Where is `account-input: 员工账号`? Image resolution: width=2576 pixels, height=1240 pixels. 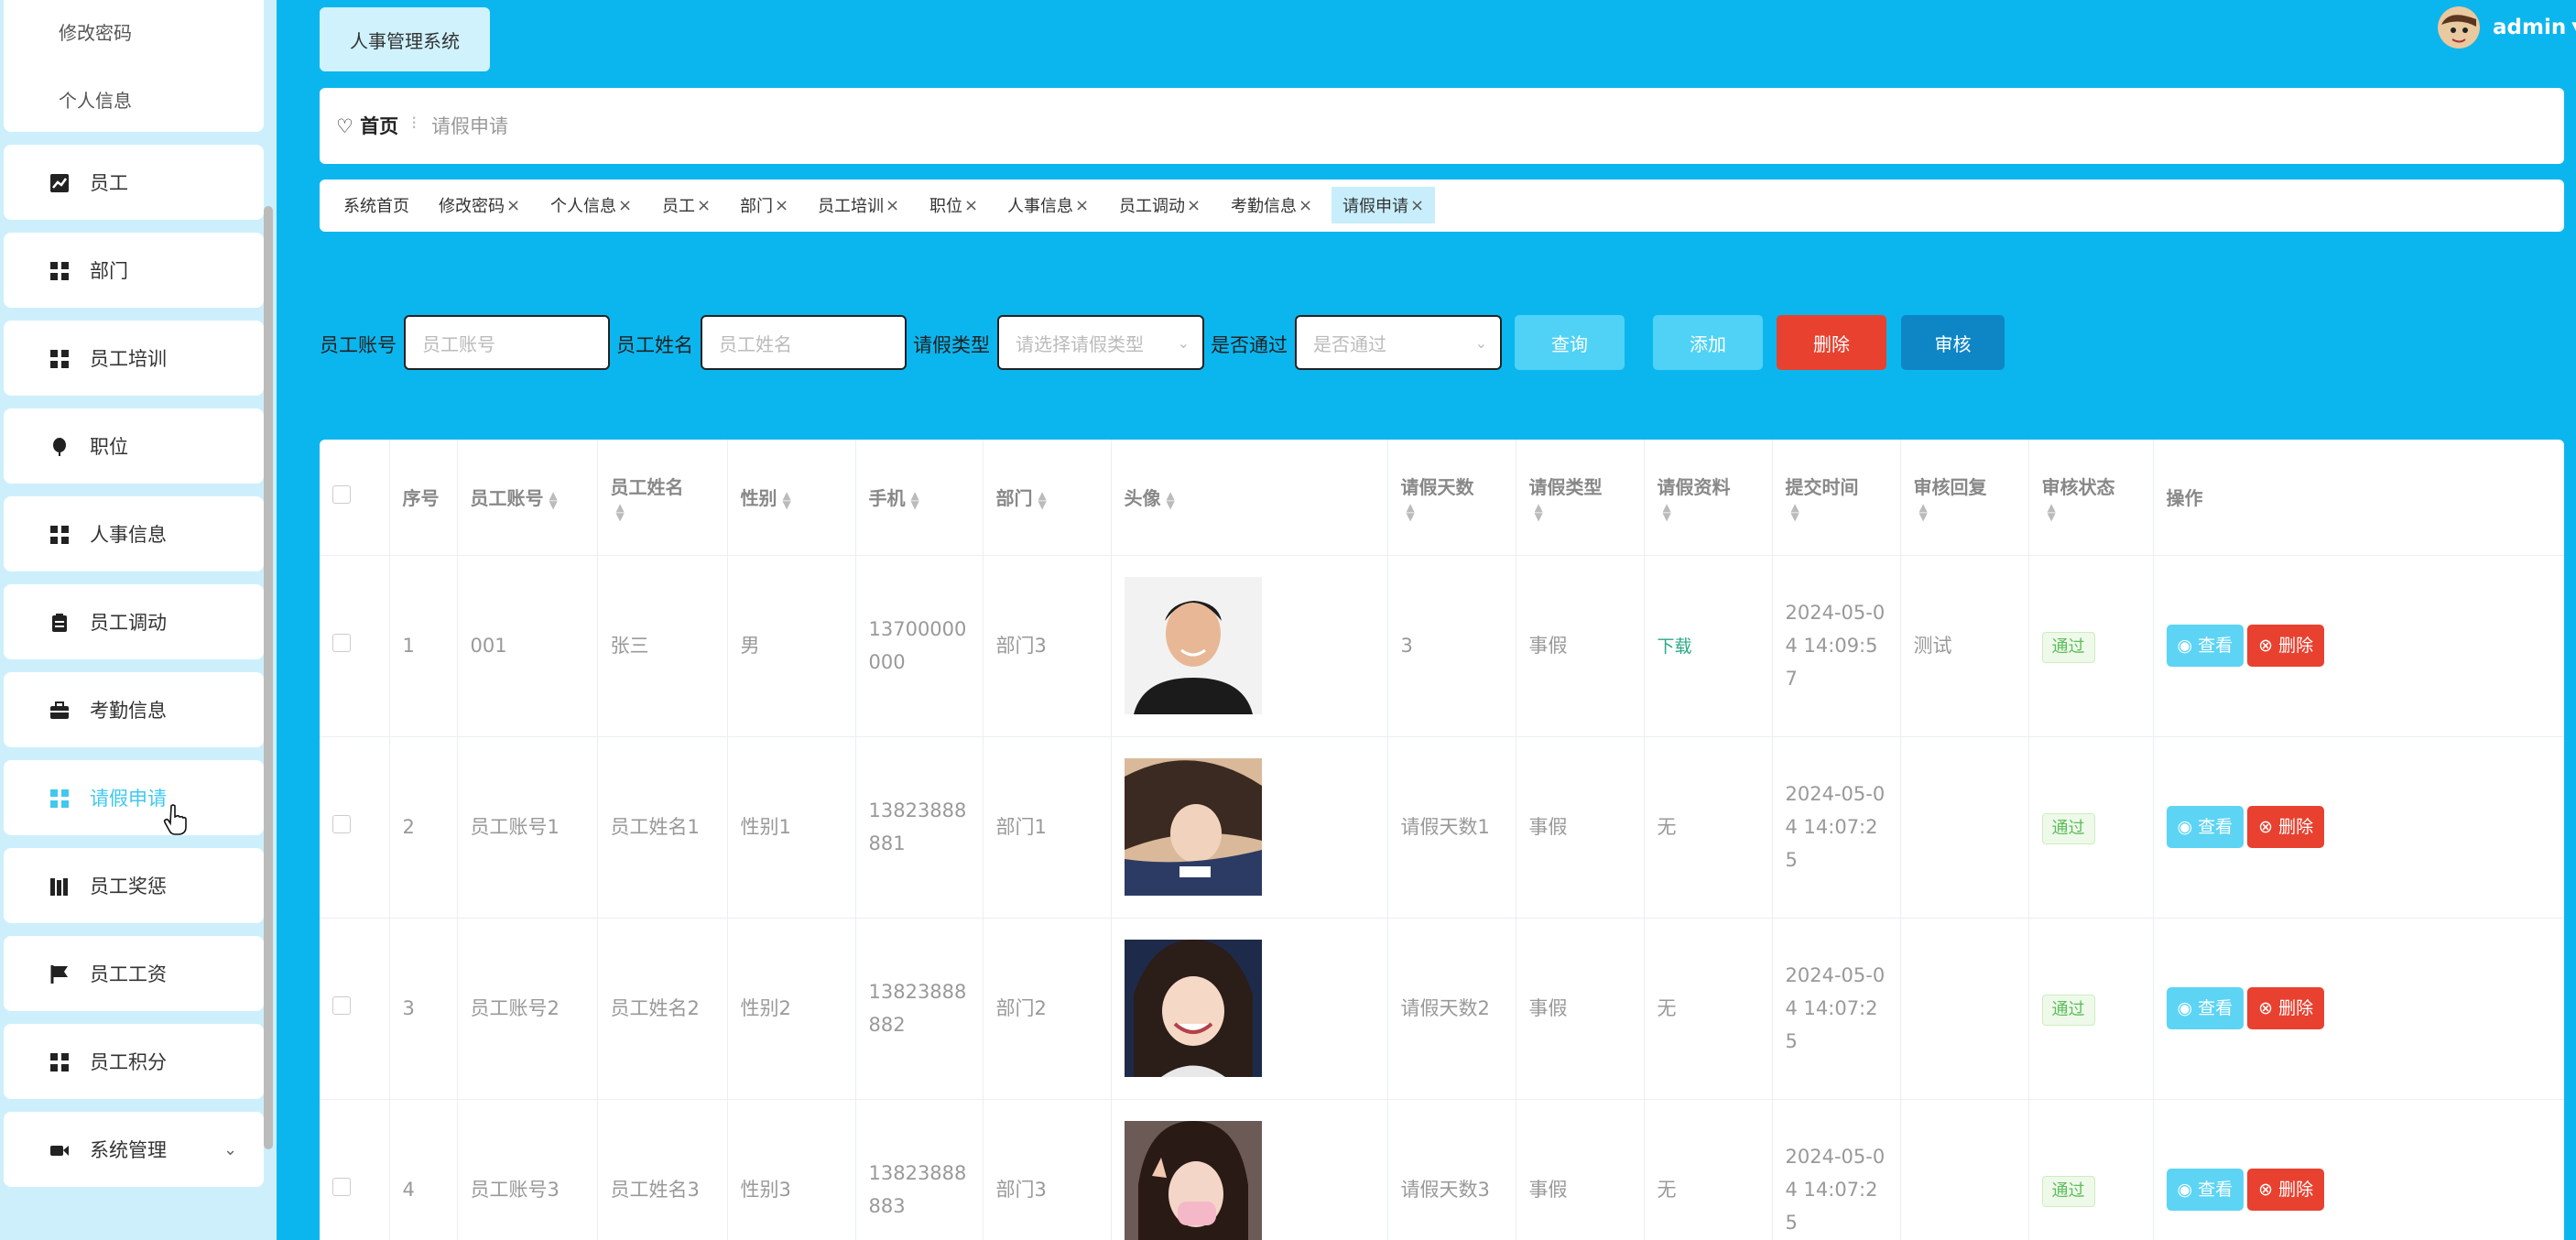 account-input: 员工账号 is located at coordinates (507, 342).